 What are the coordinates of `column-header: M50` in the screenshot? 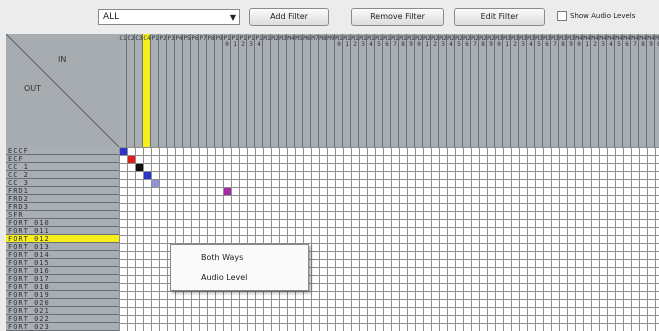 It's located at (657, 90).